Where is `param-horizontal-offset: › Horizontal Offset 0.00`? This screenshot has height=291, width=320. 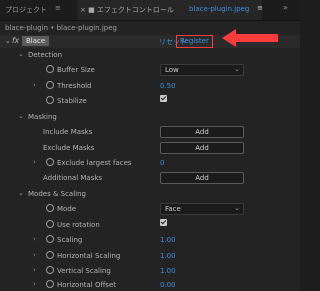
param-horizontal-offset: › Horizontal Offset 0.00 is located at coordinates (150, 285).